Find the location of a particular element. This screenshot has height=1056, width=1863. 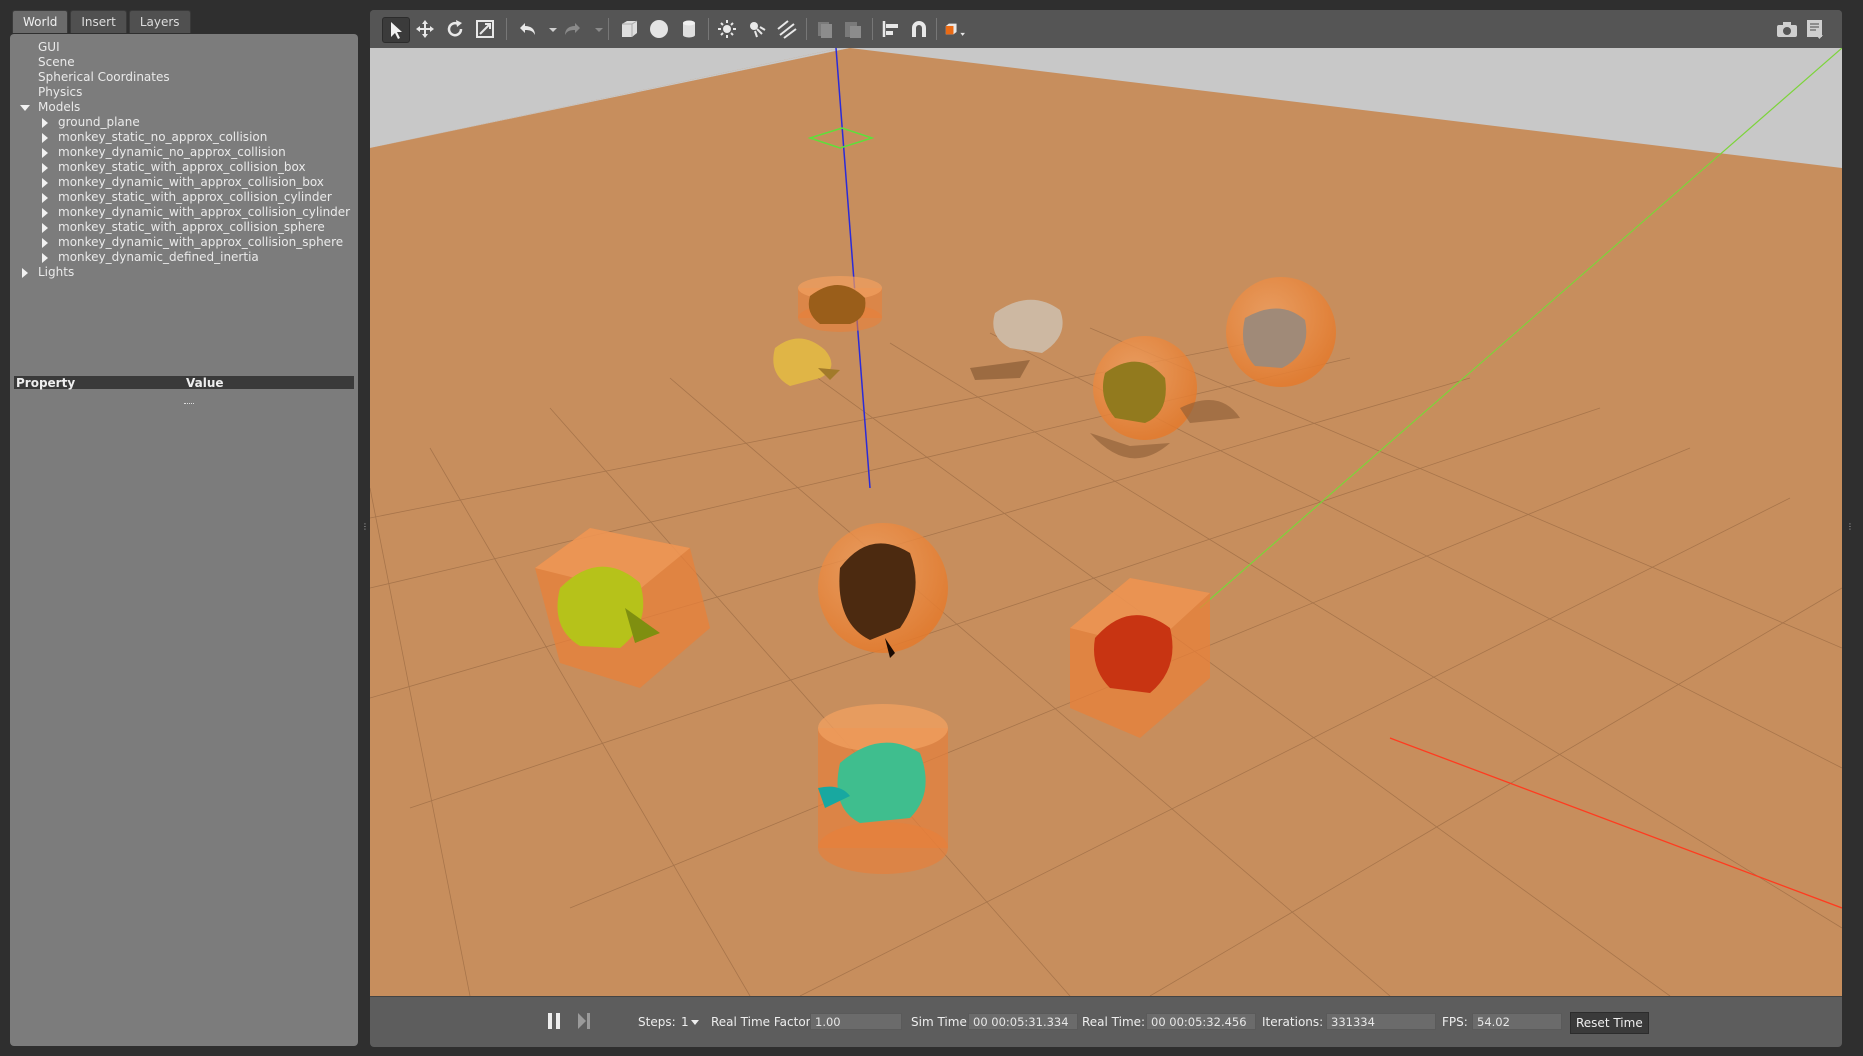

pause-icon is located at coordinates (554, 1021).